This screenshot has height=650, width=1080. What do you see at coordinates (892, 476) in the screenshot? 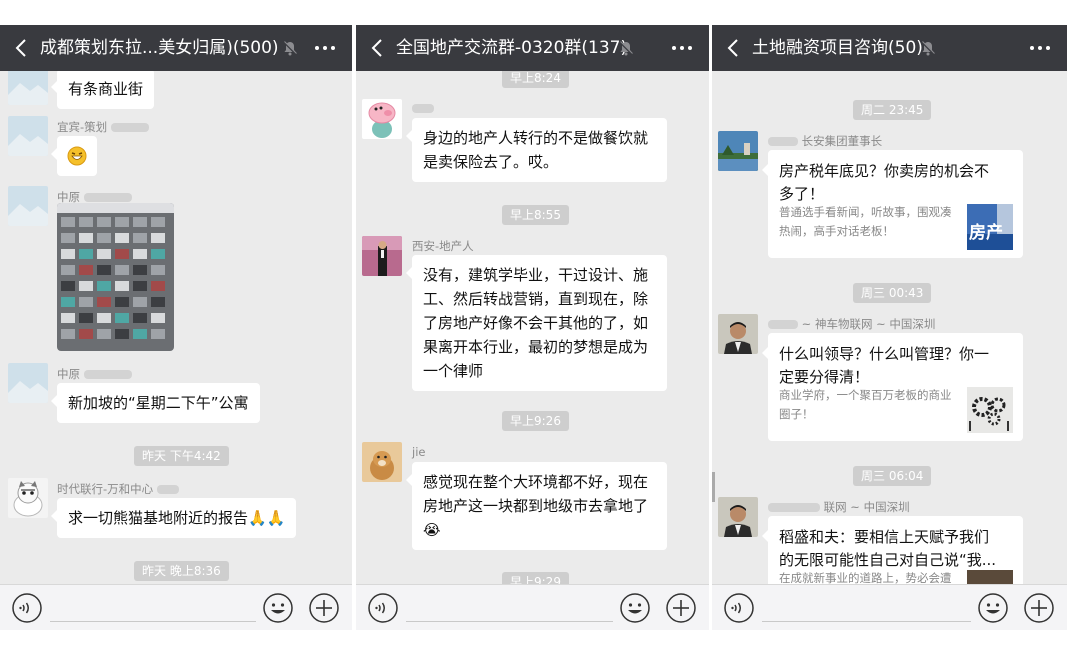
I see `time-label: 周三 06:04` at bounding box center [892, 476].